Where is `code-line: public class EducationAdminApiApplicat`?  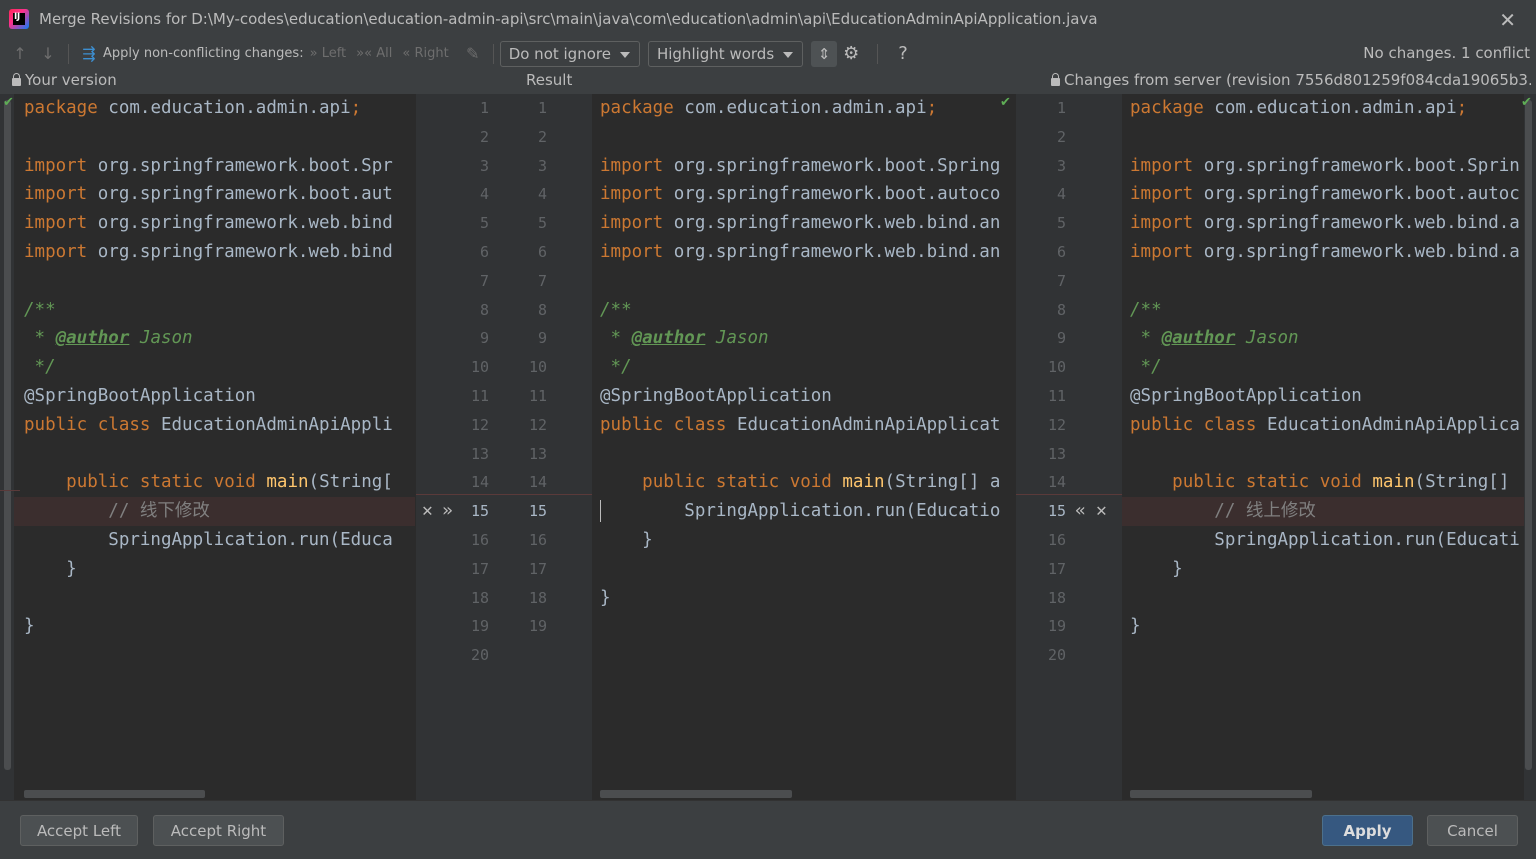 code-line: public class EducationAdminApiApplicat is located at coordinates (804, 425).